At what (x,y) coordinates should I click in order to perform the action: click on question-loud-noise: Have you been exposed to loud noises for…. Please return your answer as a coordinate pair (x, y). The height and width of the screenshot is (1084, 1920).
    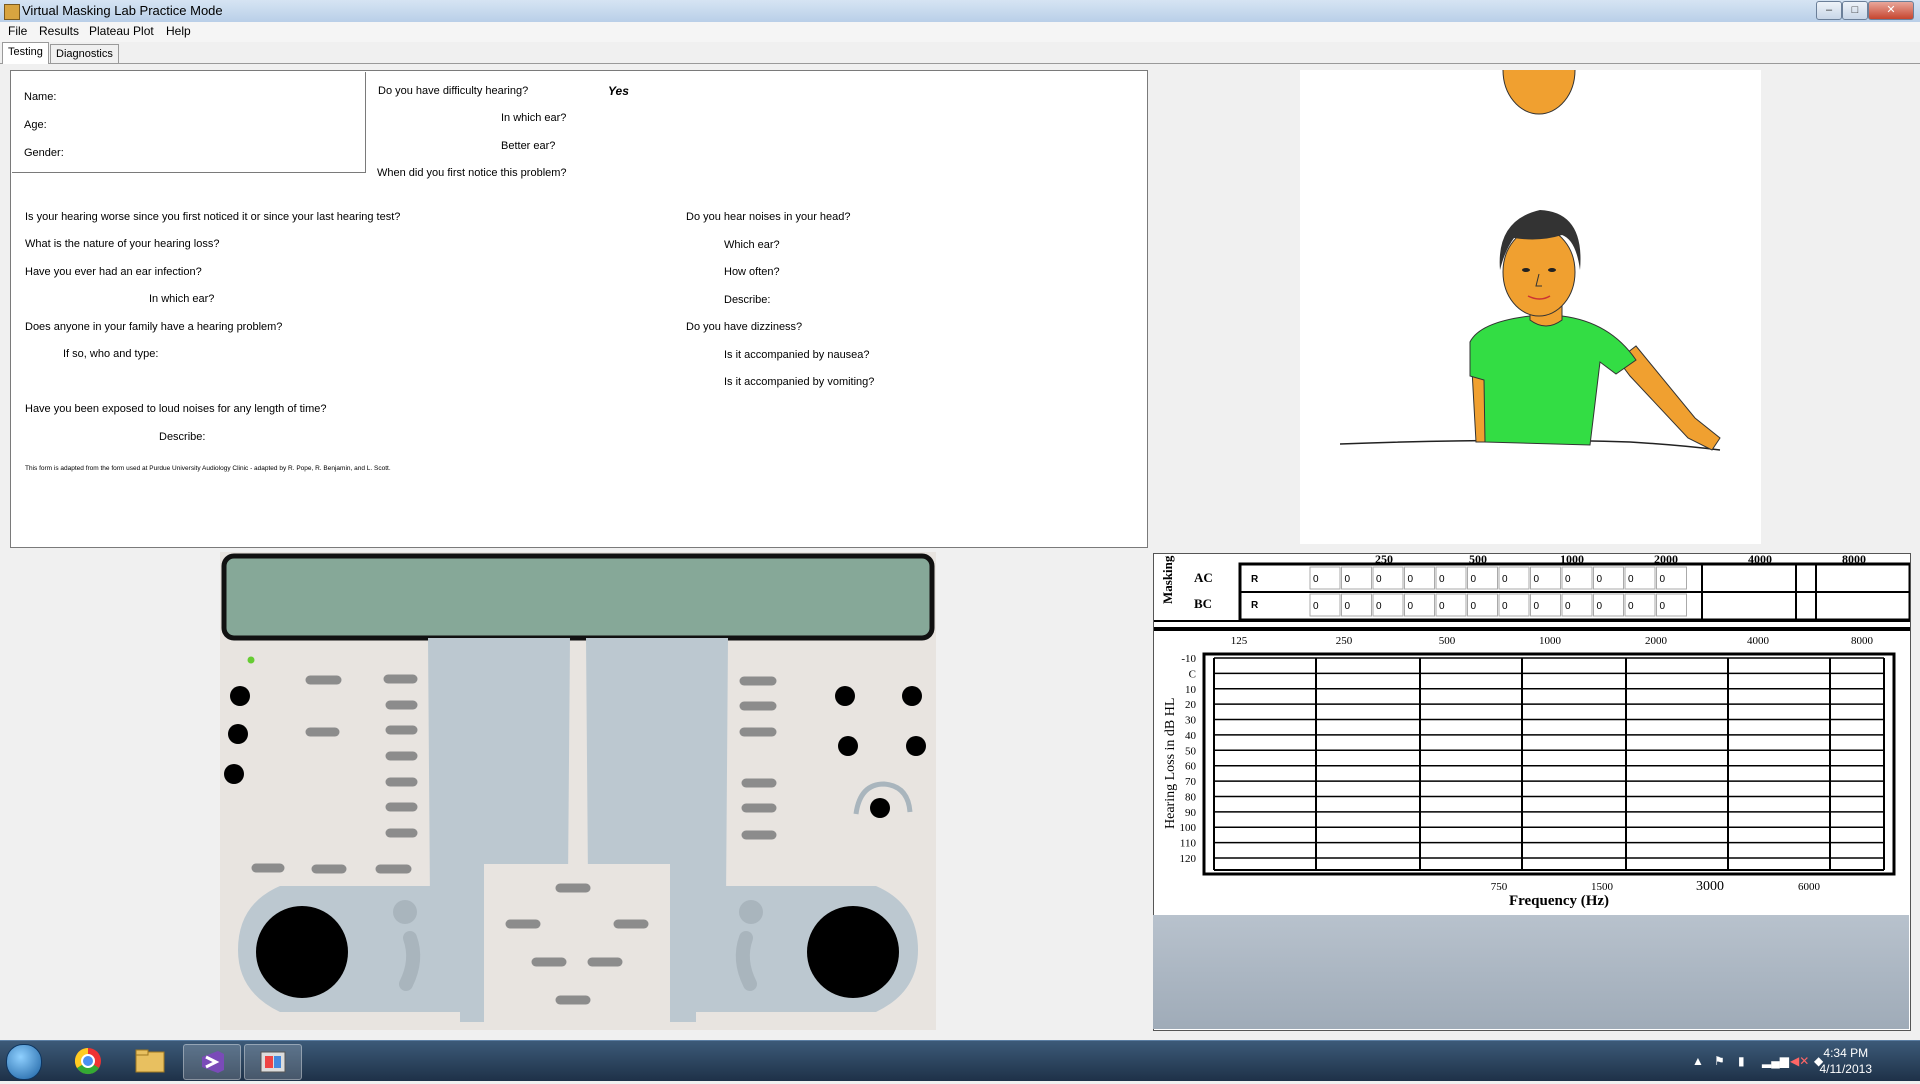
    Looking at the image, I should click on (176, 409).